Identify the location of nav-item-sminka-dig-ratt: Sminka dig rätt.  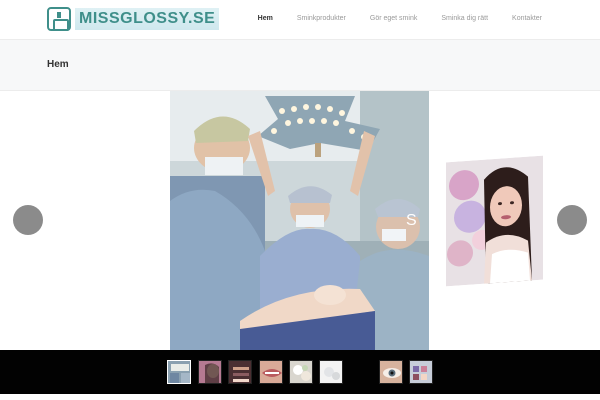
(464, 18).